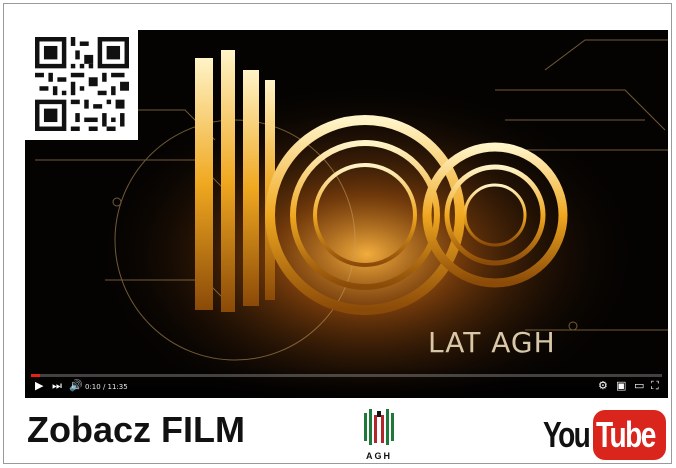 The height and width of the screenshot is (468, 676). I want to click on miniplayer-icon: ▣, so click(621, 386).